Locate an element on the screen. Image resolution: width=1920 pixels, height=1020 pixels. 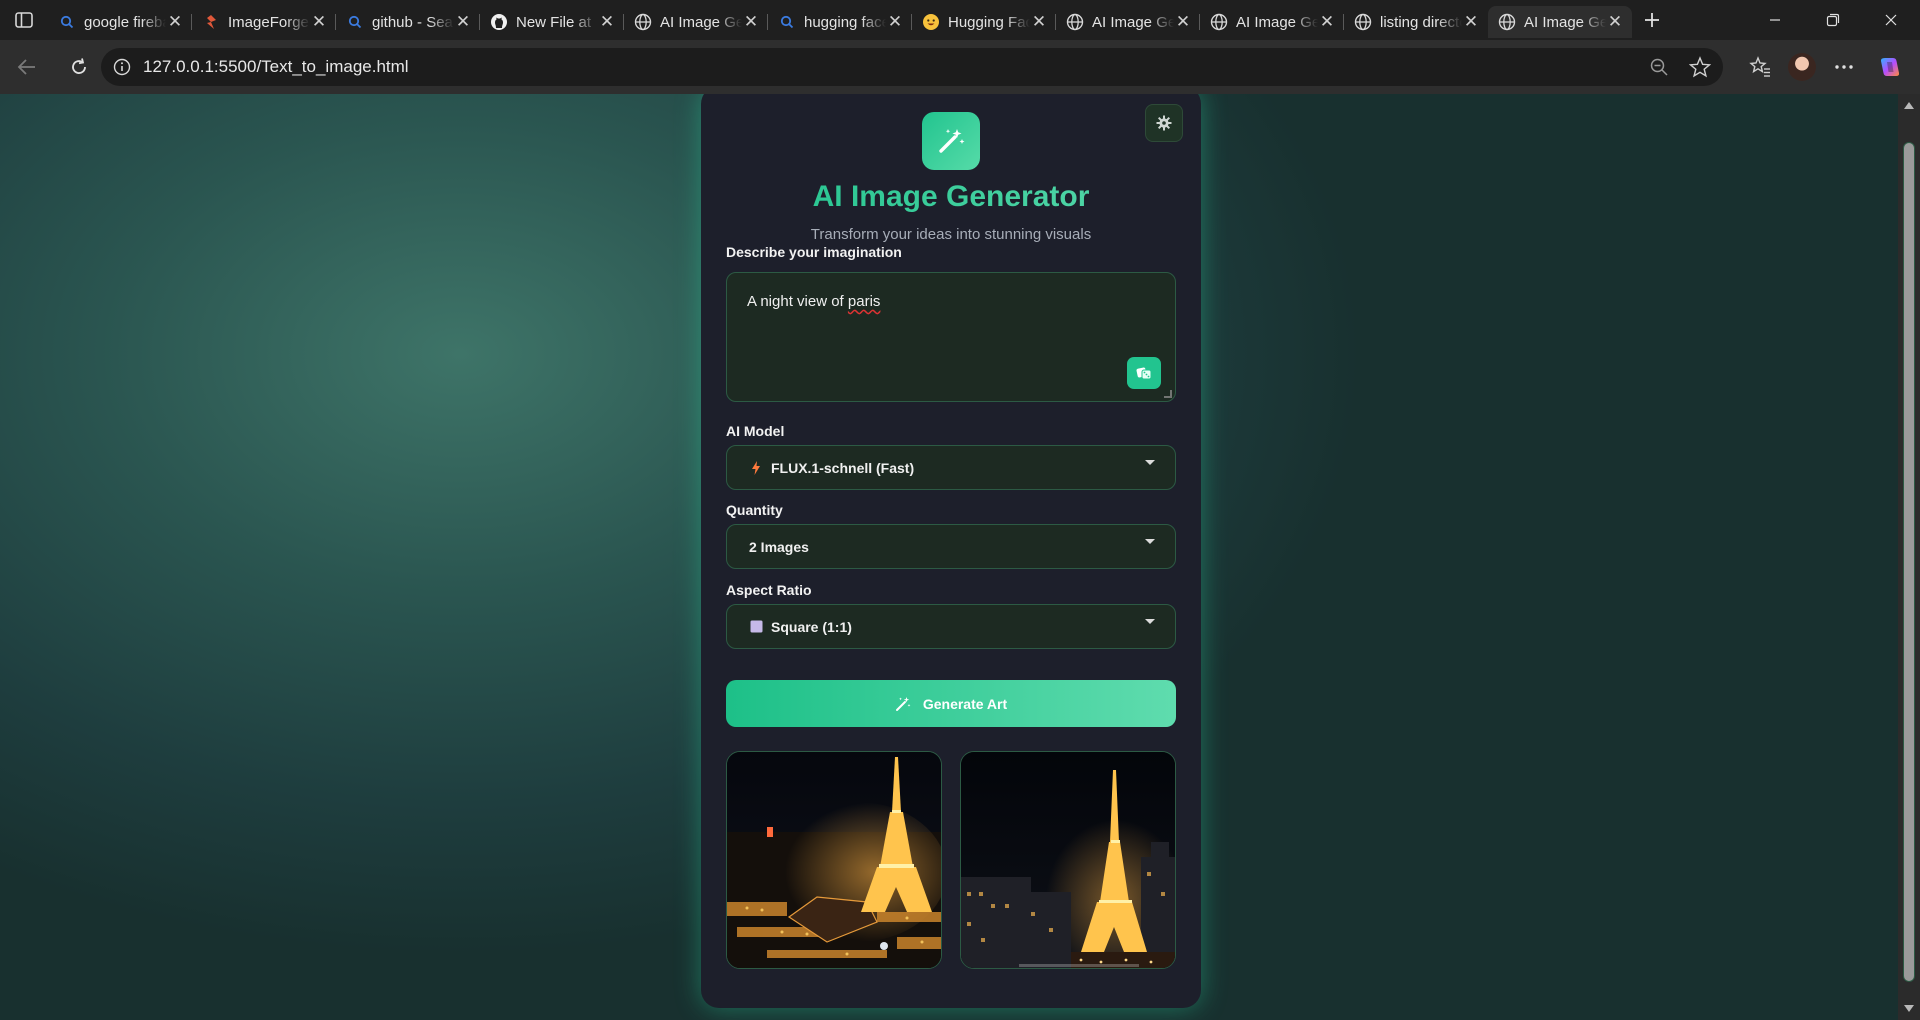
eiffel-tower-skyline-image is located at coordinates (1068, 860).